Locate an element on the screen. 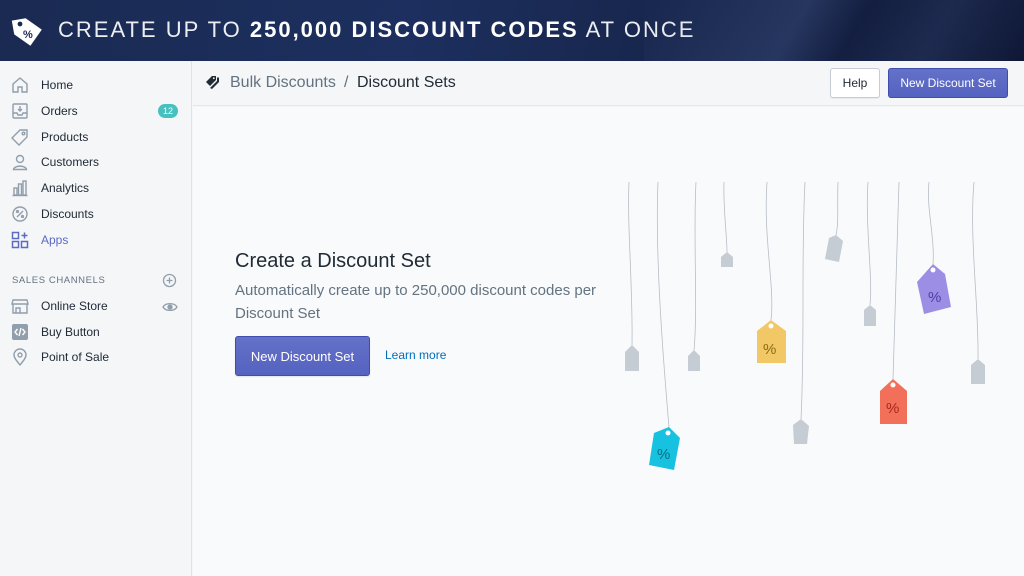 The image size is (1024, 576). sidebar-item-buy-button: Buy Button is located at coordinates (96, 333).